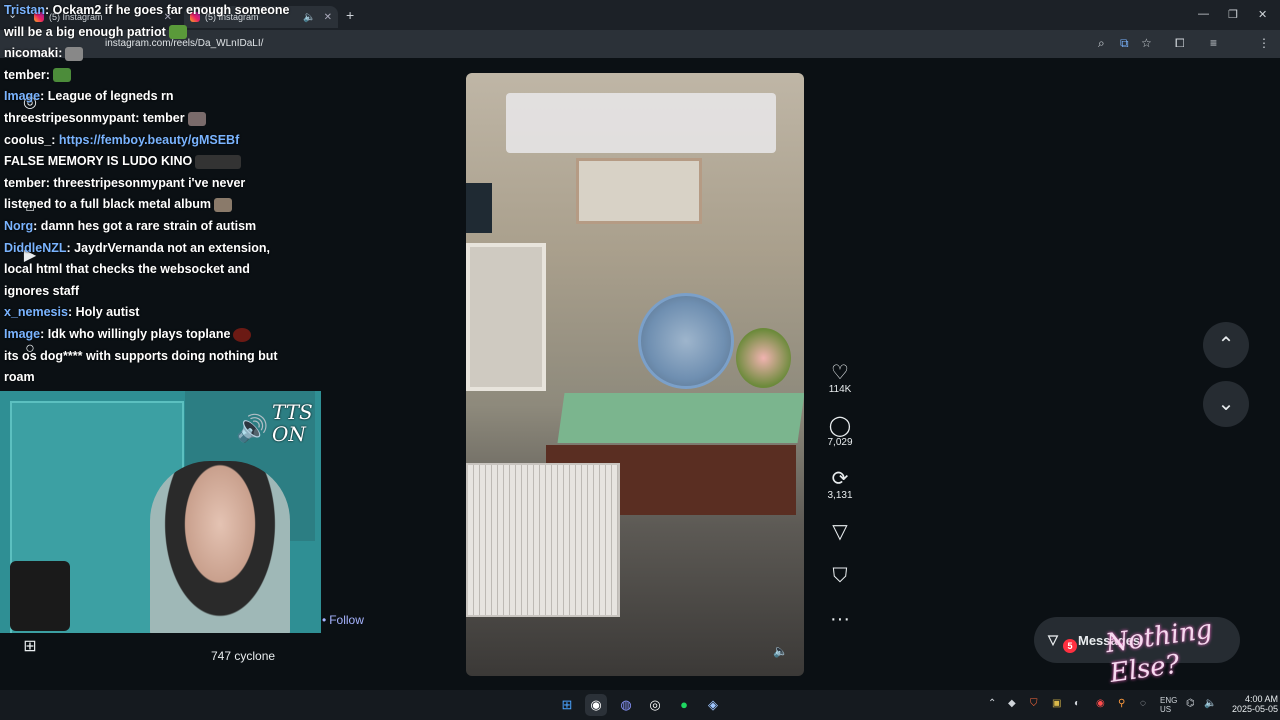  I want to click on share-action: ▽, so click(840, 532).